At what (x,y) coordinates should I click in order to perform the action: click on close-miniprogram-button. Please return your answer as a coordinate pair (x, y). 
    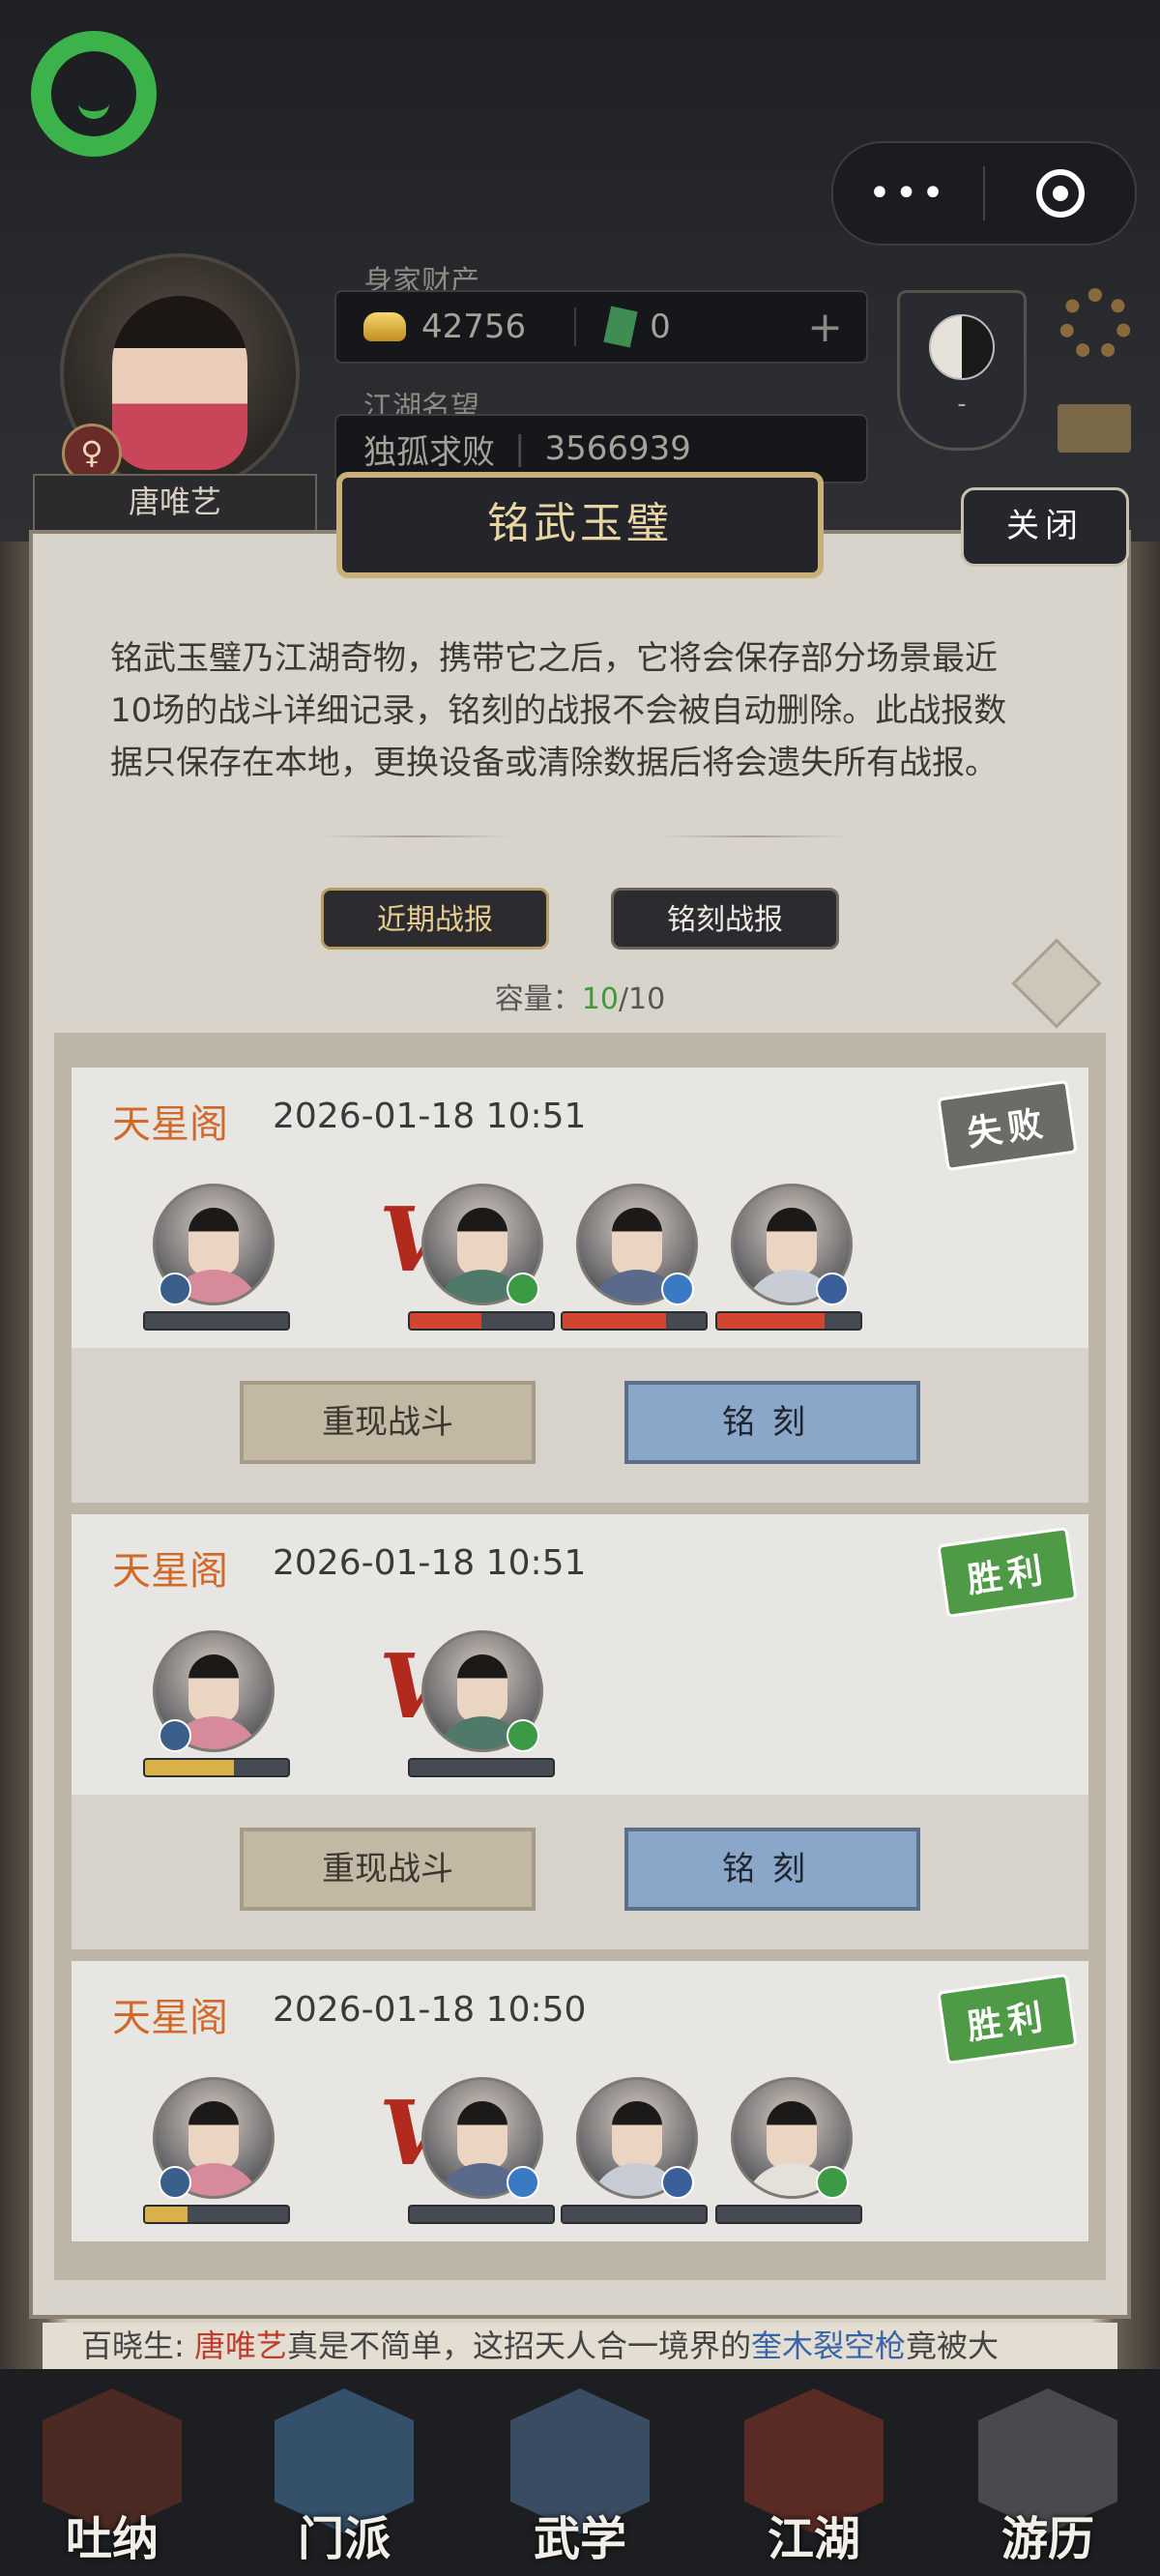
    Looking at the image, I should click on (1060, 193).